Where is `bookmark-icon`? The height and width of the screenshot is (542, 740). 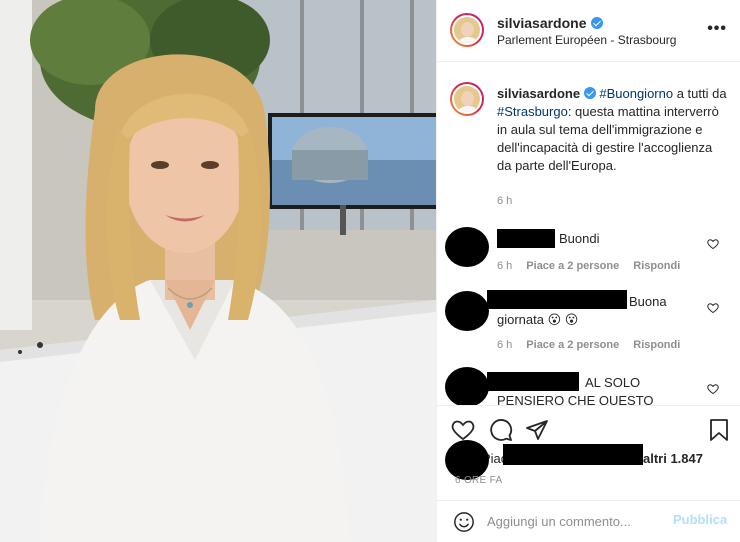 bookmark-icon is located at coordinates (719, 430).